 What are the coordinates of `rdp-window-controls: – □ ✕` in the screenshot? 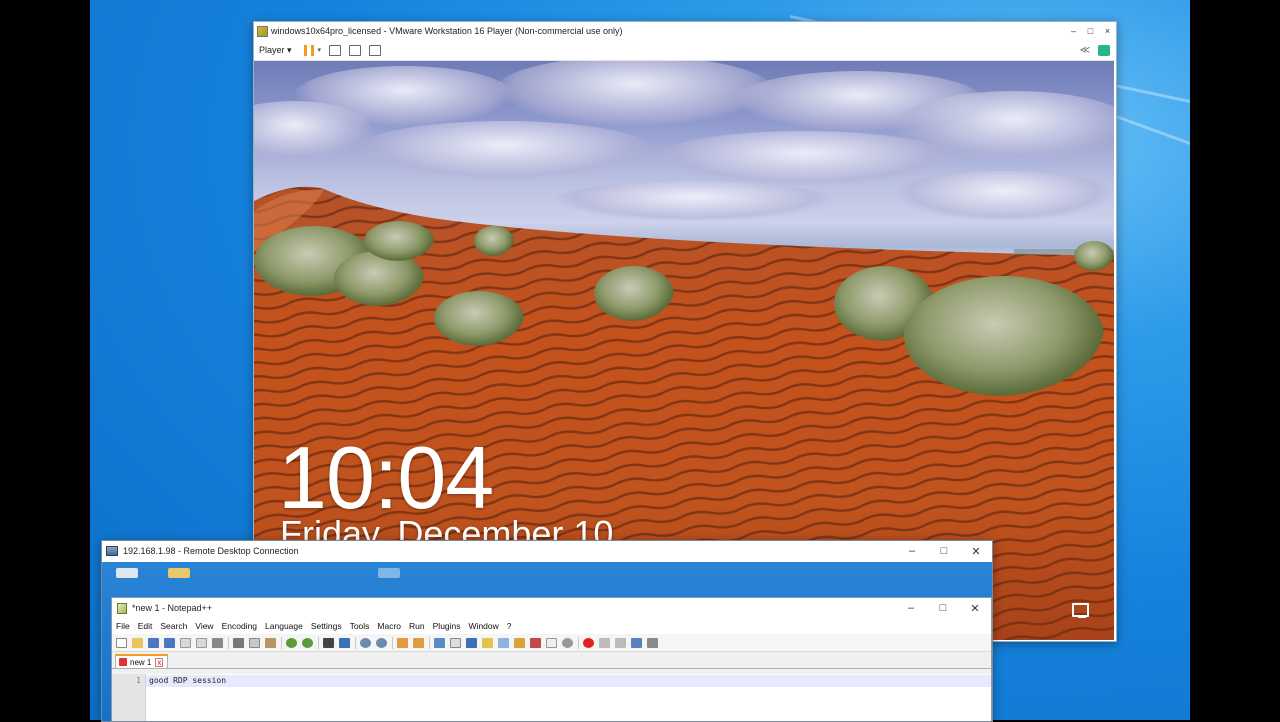 It's located at (944, 551).